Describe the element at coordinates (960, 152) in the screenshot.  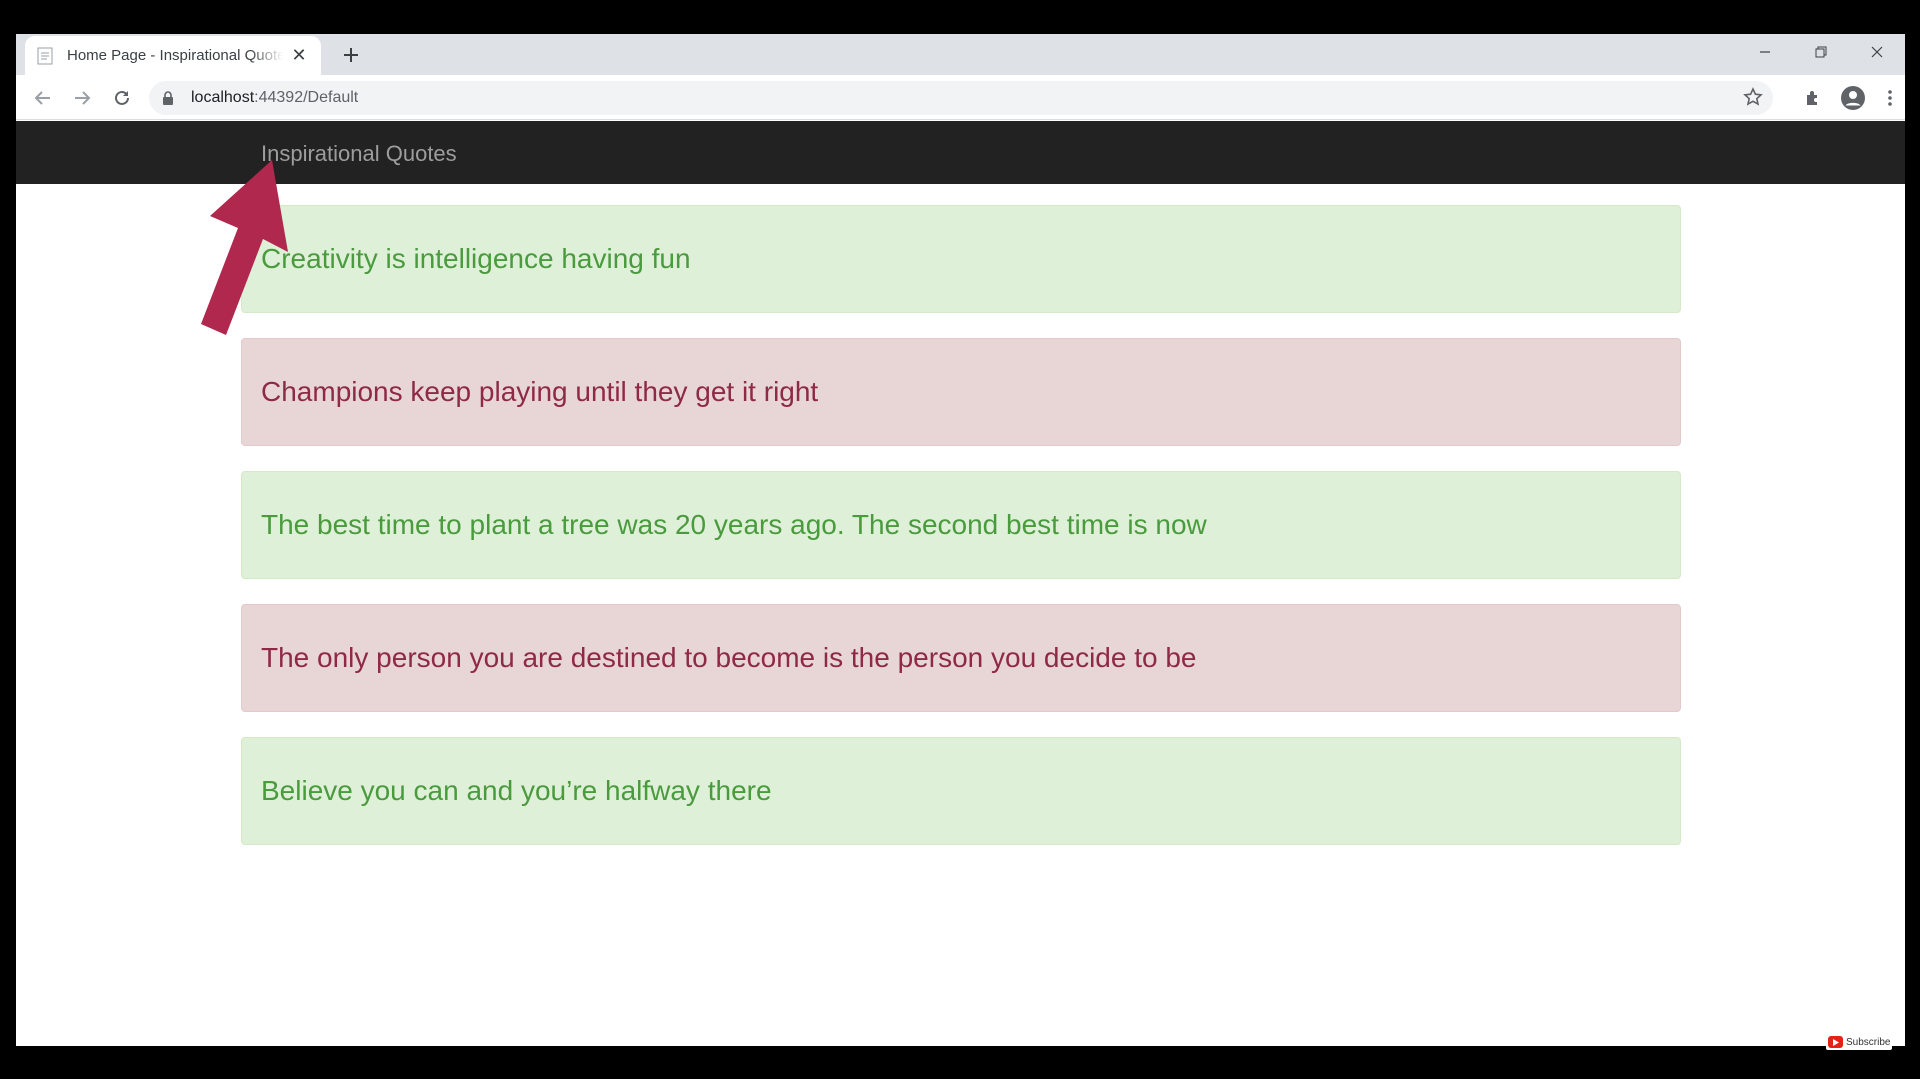
I see `site-navbar: Inspirational Quotes` at that location.